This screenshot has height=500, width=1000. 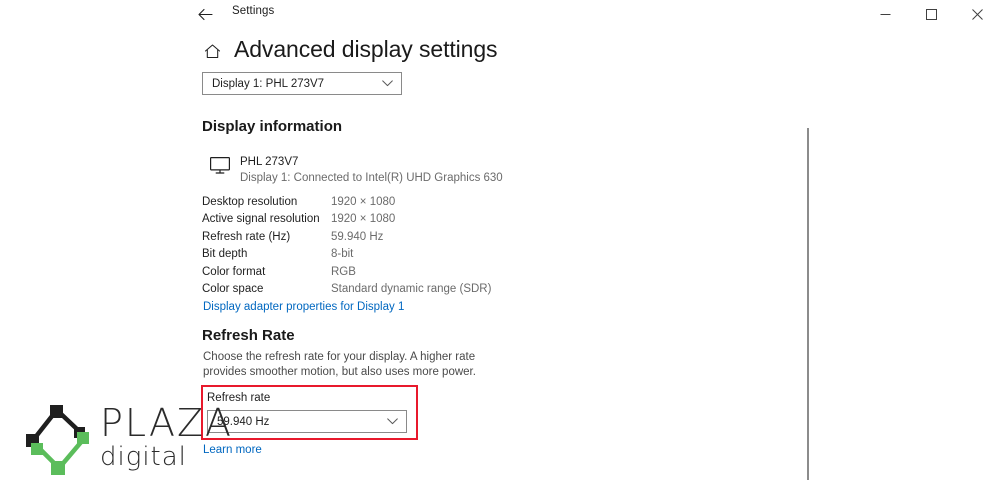 What do you see at coordinates (243, 421) in the screenshot?
I see `refresh-rate-value: 59.940 Hz` at bounding box center [243, 421].